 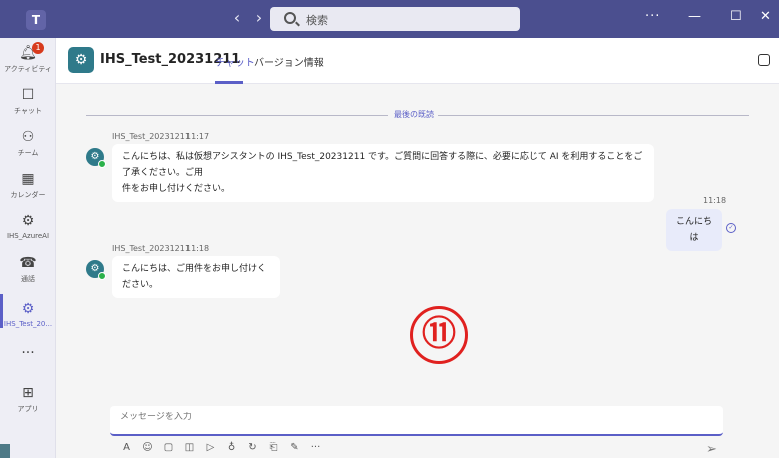 What do you see at coordinates (731, 228) in the screenshot?
I see `seen-icon: ✓` at bounding box center [731, 228].